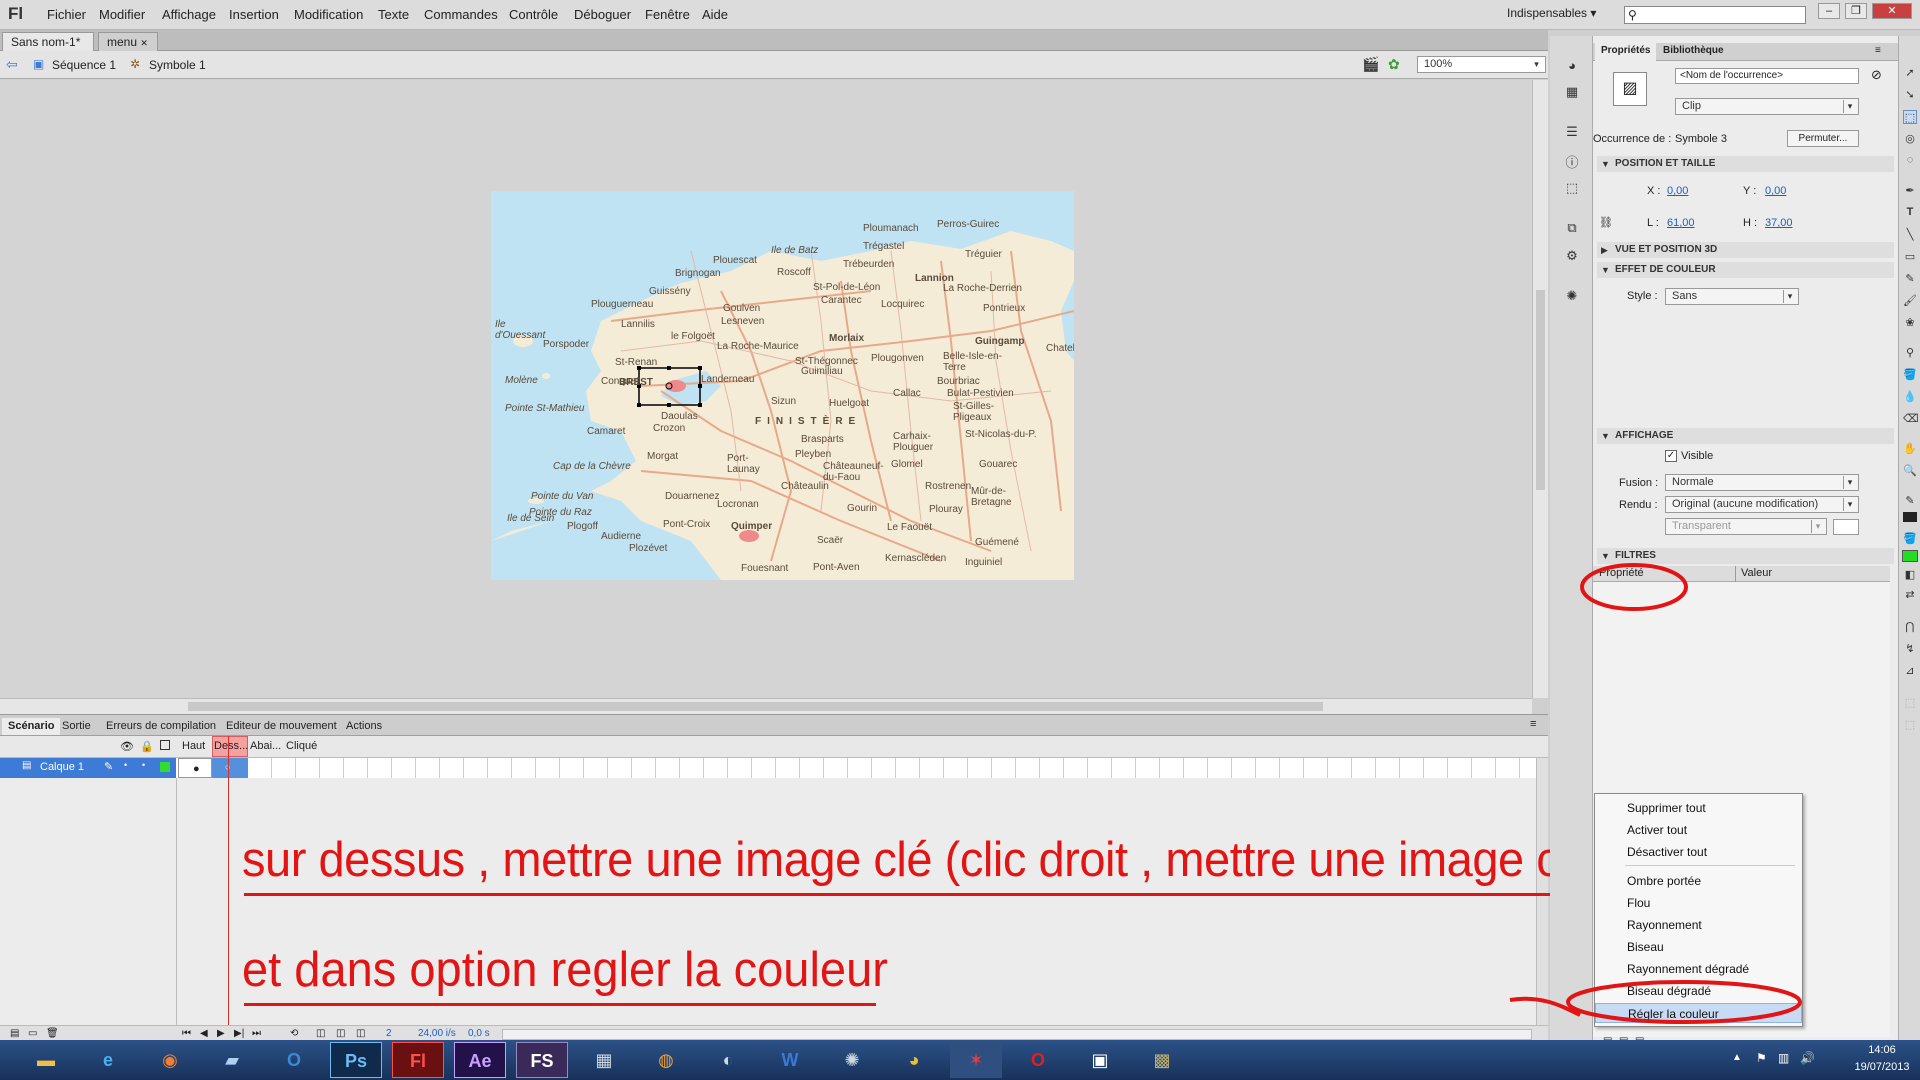 This screenshot has width=1920, height=1080. What do you see at coordinates (1698, 1013) in the screenshot?
I see `menu-item-regler-couleur: Régler la couleur` at bounding box center [1698, 1013].